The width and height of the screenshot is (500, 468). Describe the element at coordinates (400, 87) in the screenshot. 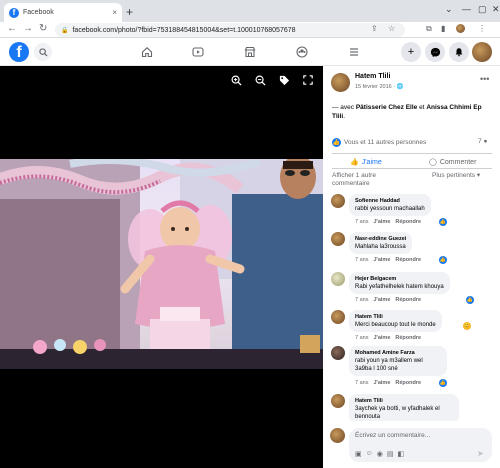

I see `public-globe-icon: 🌐` at that location.